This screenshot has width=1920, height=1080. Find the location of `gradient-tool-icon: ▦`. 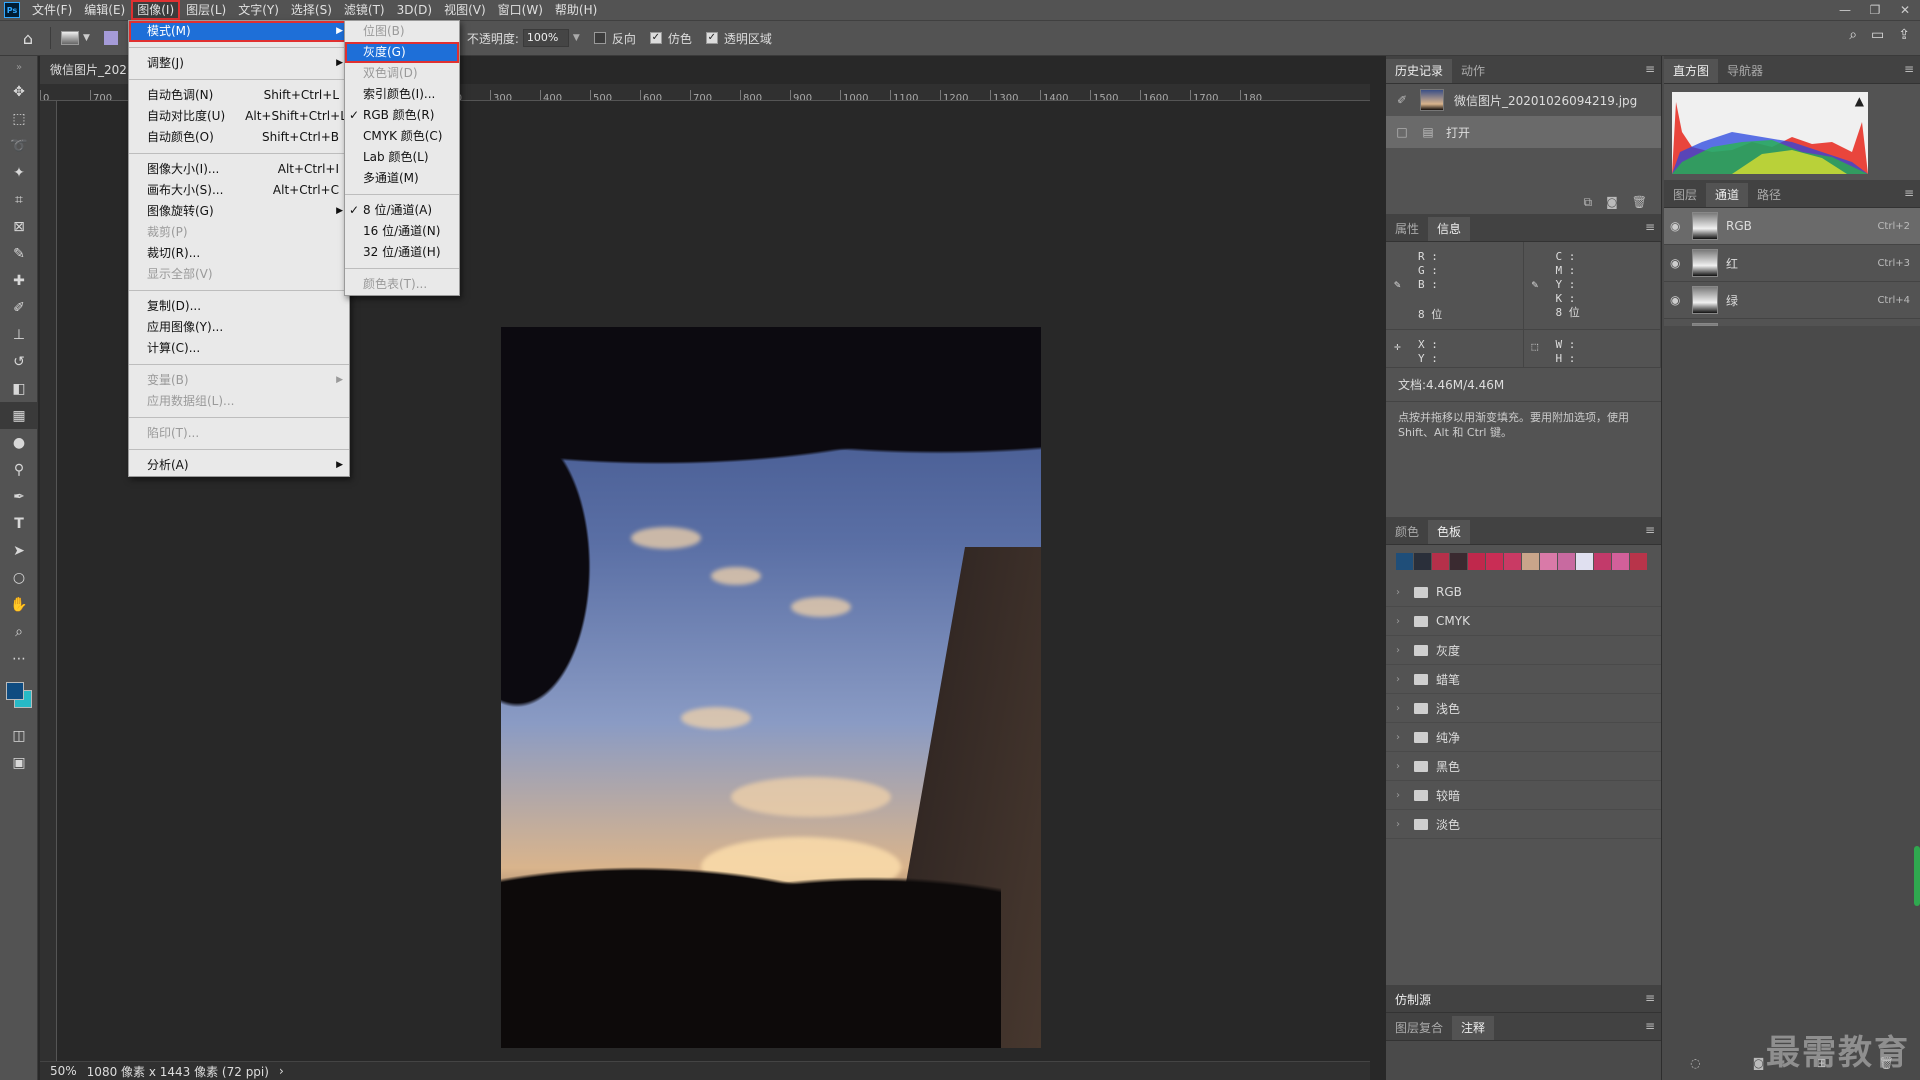

gradient-tool-icon: ▦ is located at coordinates (19, 415).